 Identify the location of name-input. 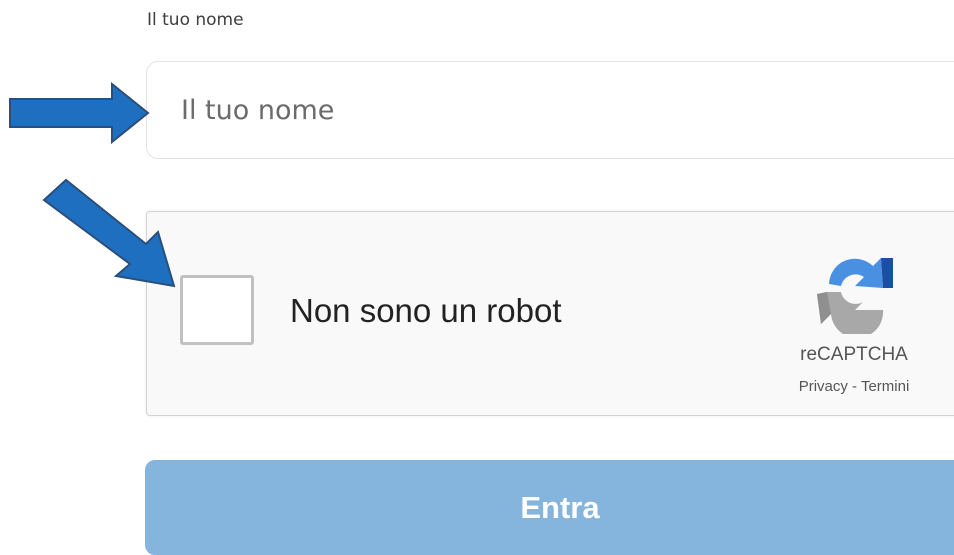
(550, 110).